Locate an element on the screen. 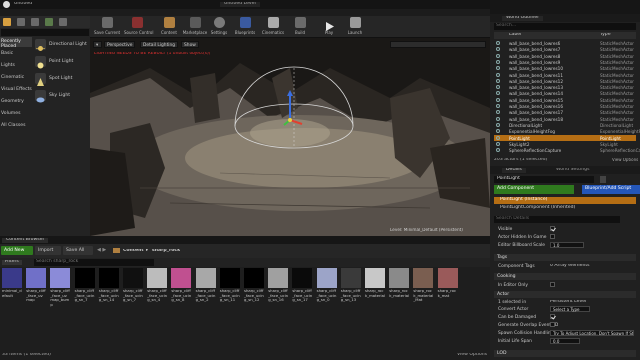 The height and width of the screenshot is (360, 640). can-be-damaged-checkbox is located at coordinates (552, 316).